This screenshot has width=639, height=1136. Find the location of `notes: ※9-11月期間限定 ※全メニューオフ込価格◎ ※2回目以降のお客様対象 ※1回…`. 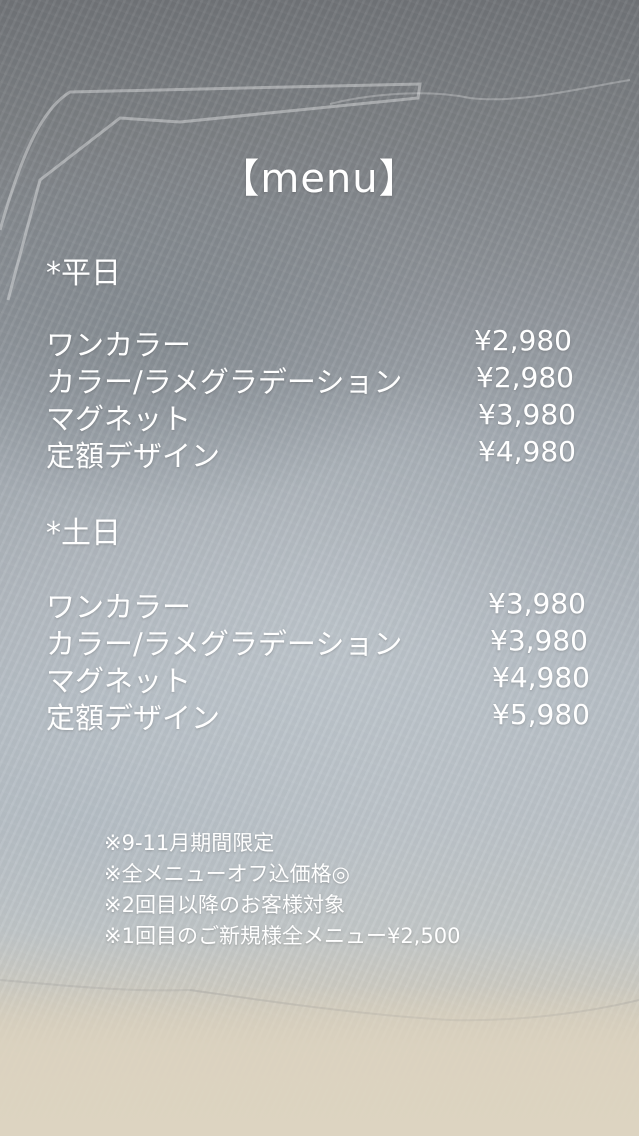

notes: ※9-11月期間限定 ※全メニューオフ込価格◎ ※2回目以降のお客様対象 ※1回… is located at coordinates (282, 890).